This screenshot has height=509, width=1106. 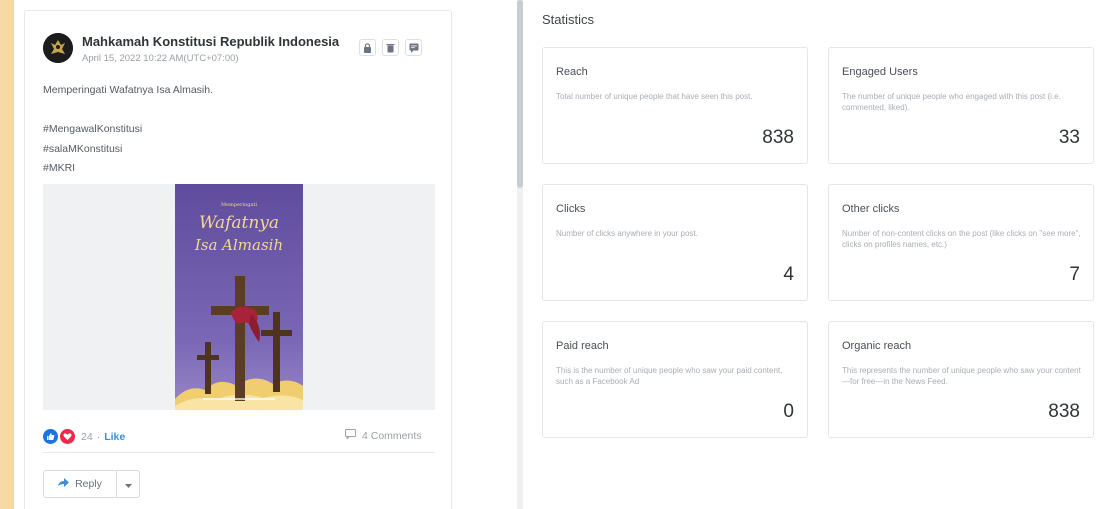 I want to click on comment-icon, so click(x=350, y=435).